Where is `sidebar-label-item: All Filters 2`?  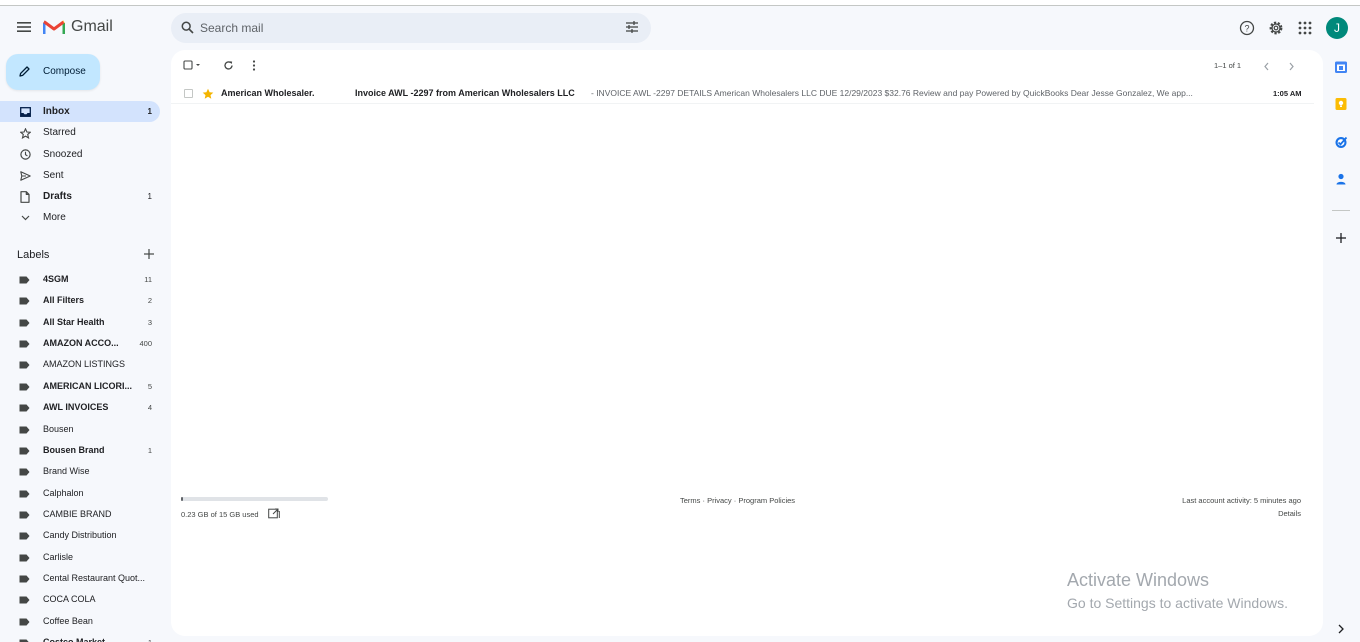 sidebar-label-item: All Filters 2 is located at coordinates (80, 300).